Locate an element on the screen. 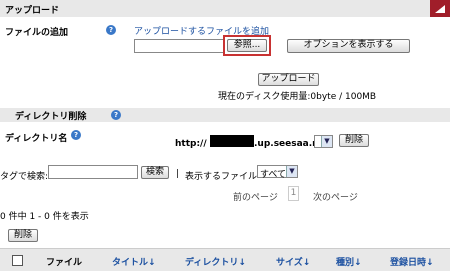 This screenshot has width=450, height=271. directory-select: ▼ is located at coordinates (323, 141).